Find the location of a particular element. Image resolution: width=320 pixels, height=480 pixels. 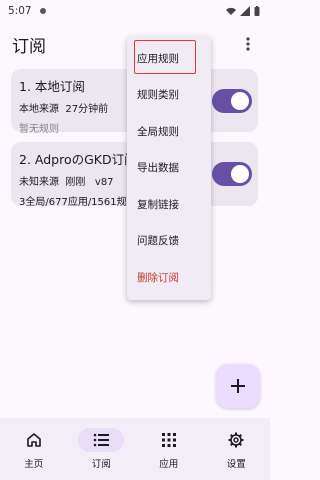

home-icon is located at coordinates (33, 440).